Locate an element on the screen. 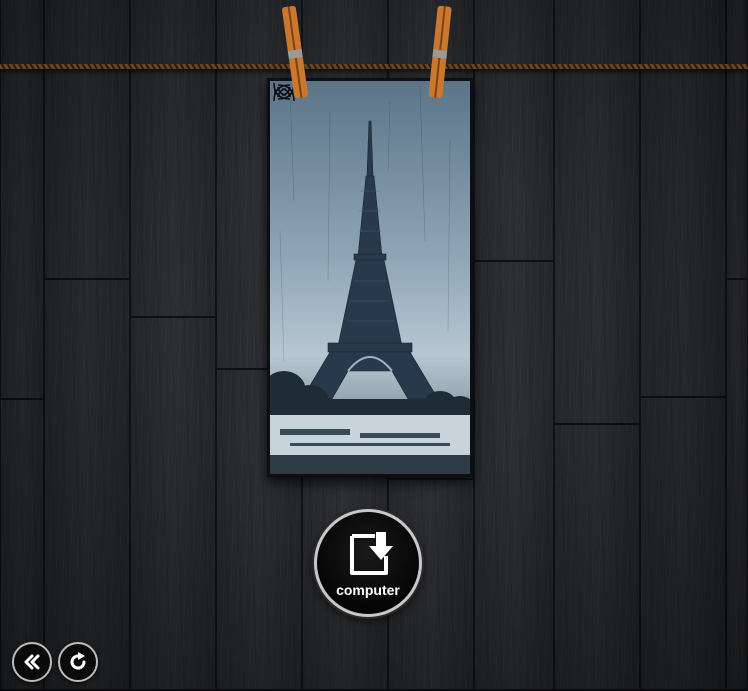 The height and width of the screenshot is (691, 748). refresh-button is located at coordinates (78, 662).